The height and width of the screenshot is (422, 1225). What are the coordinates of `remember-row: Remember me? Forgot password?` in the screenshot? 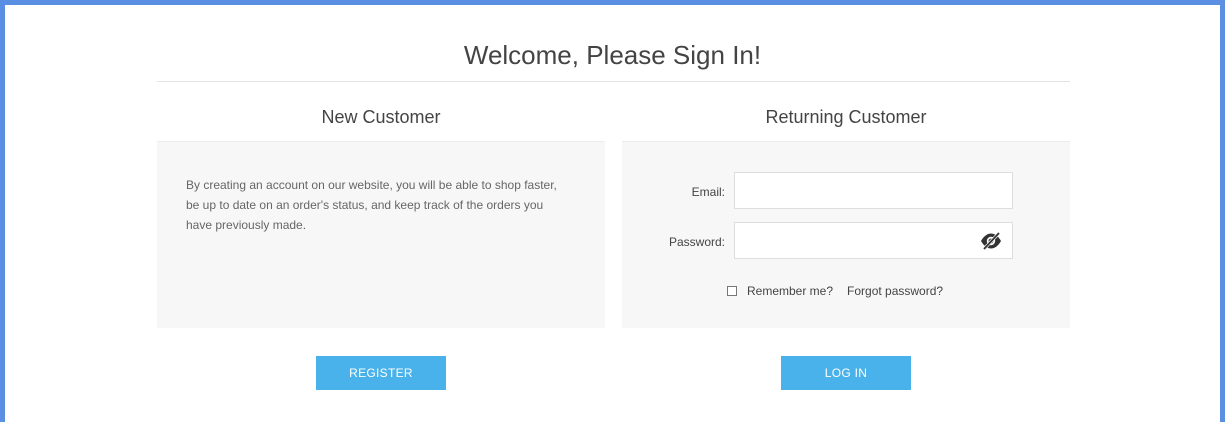 It's located at (835, 291).